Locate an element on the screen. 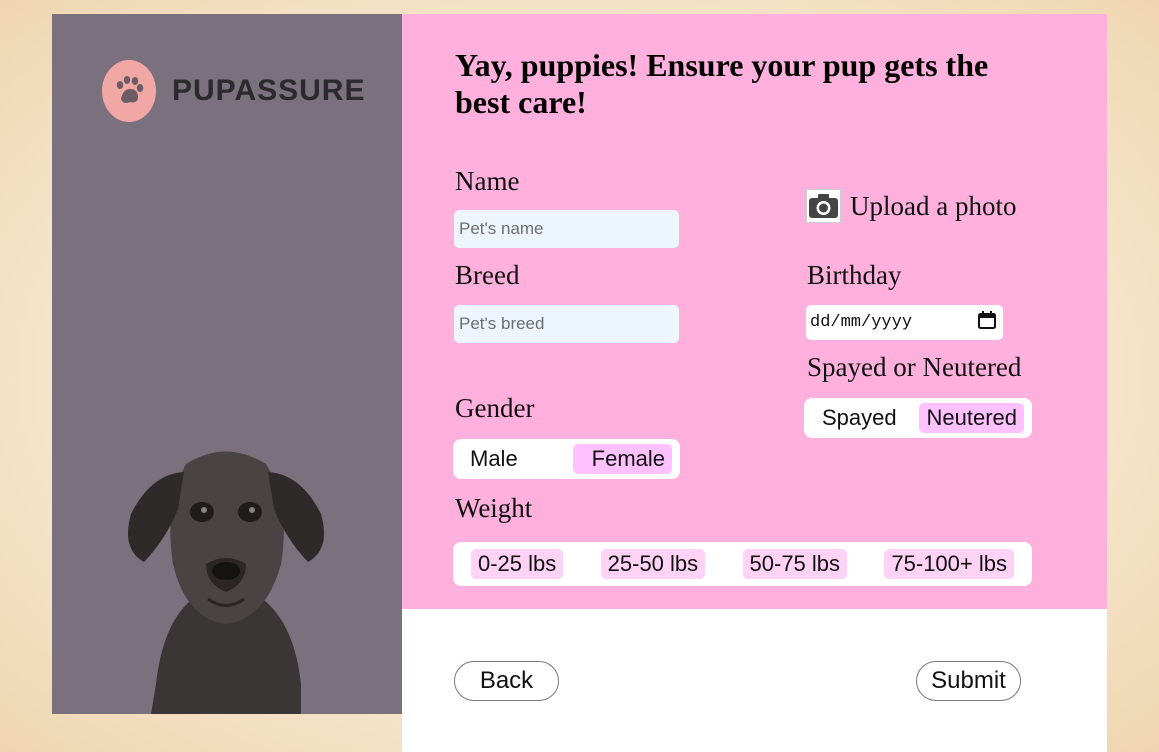 This screenshot has width=1159, height=752. upload-photo-button: Upload a photo is located at coordinates (911, 206).